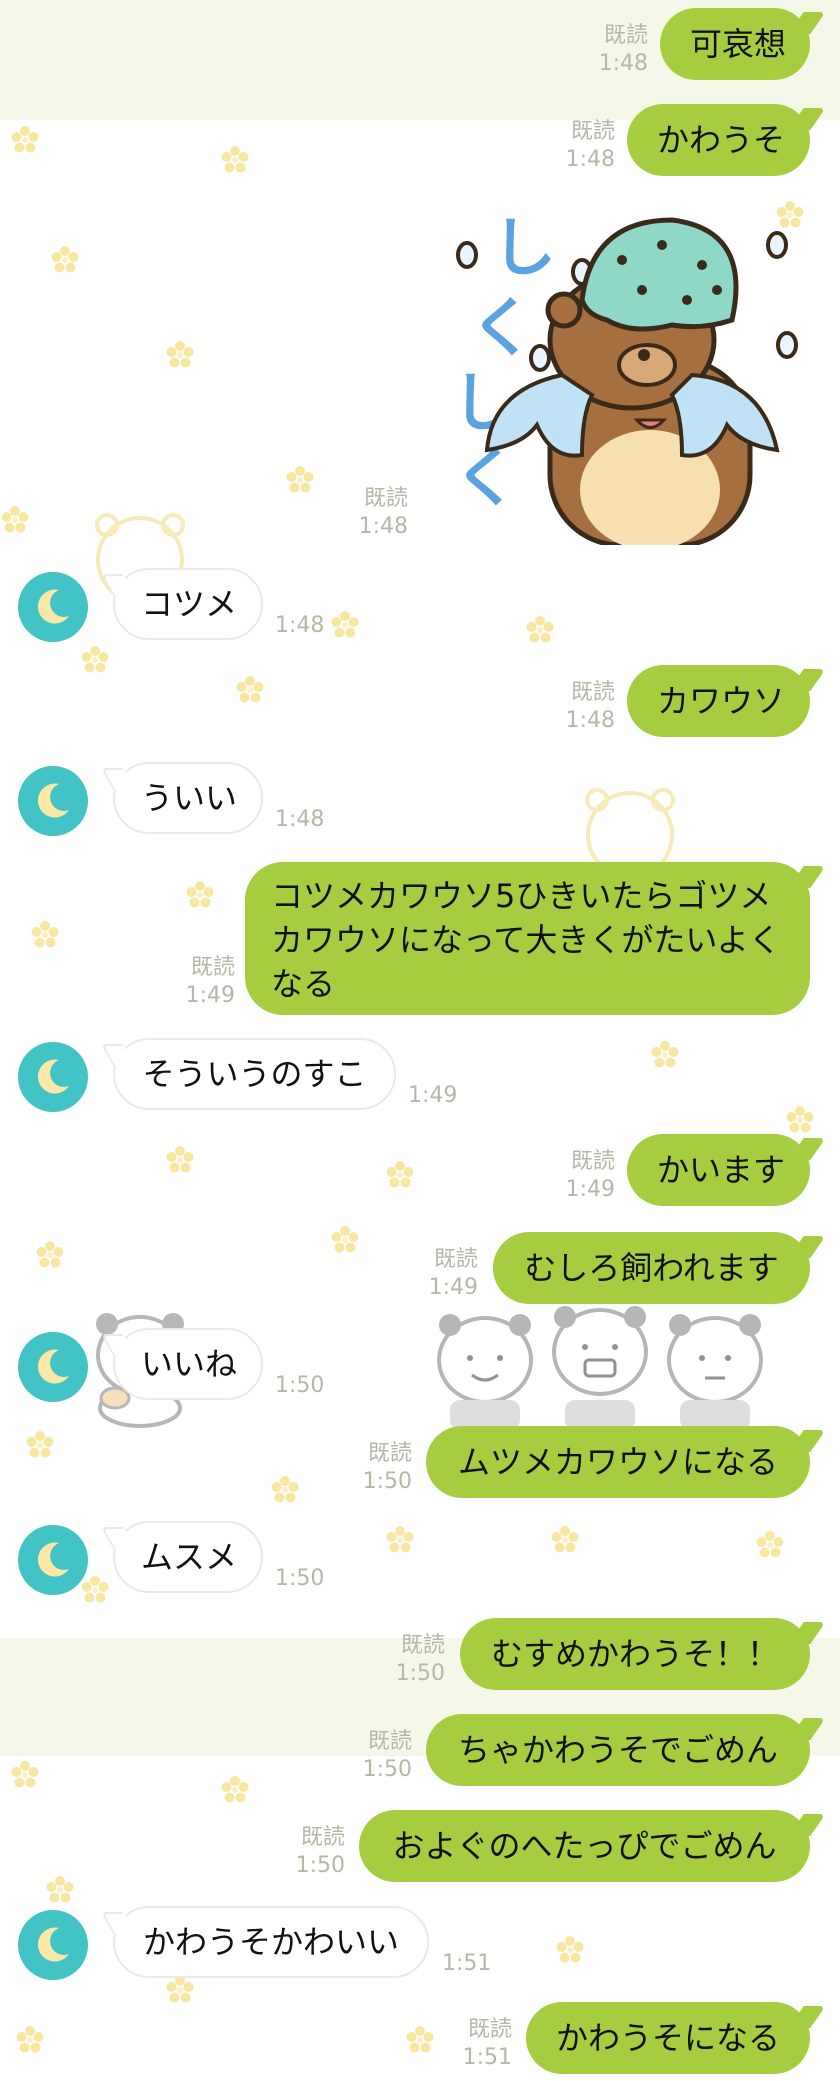  Describe the element at coordinates (420, 800) in the screenshot. I see `message-row: ういい 1:48` at that location.